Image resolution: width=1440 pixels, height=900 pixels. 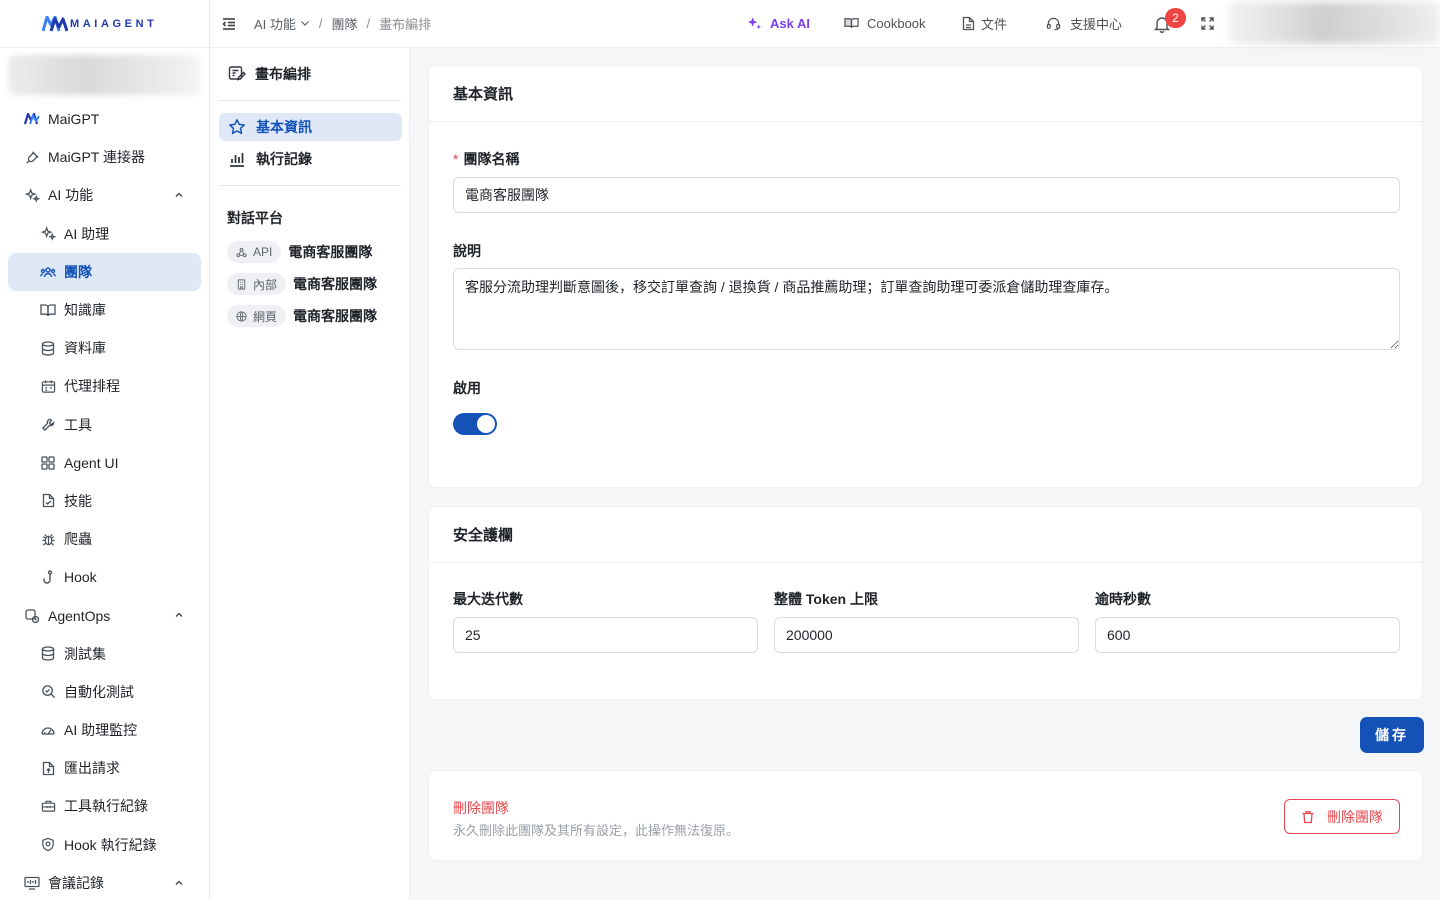 I want to click on sidebar-item-tools: 工具, so click(x=104, y=425).